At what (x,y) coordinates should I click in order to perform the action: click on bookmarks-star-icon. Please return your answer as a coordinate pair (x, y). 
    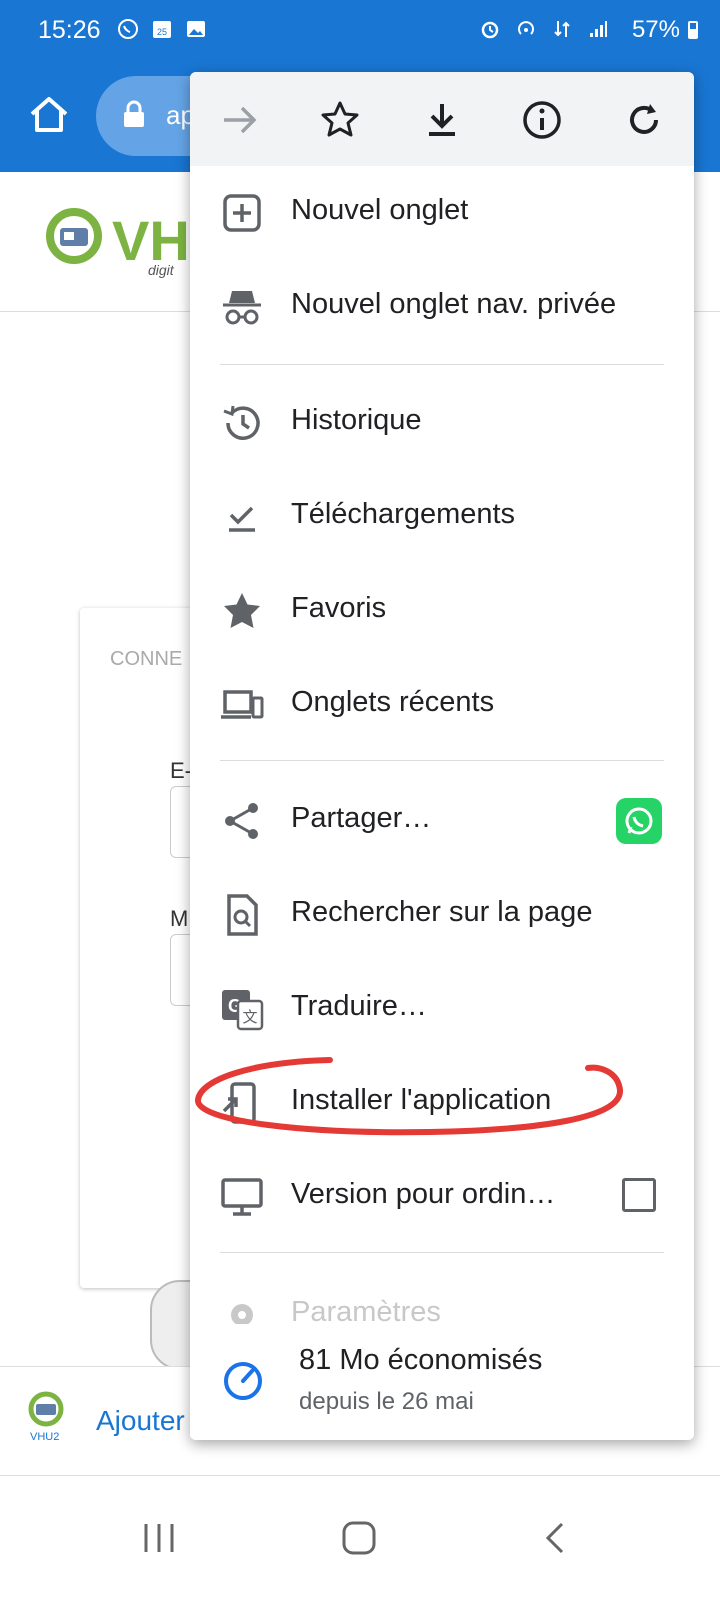
    Looking at the image, I should click on (242, 610).